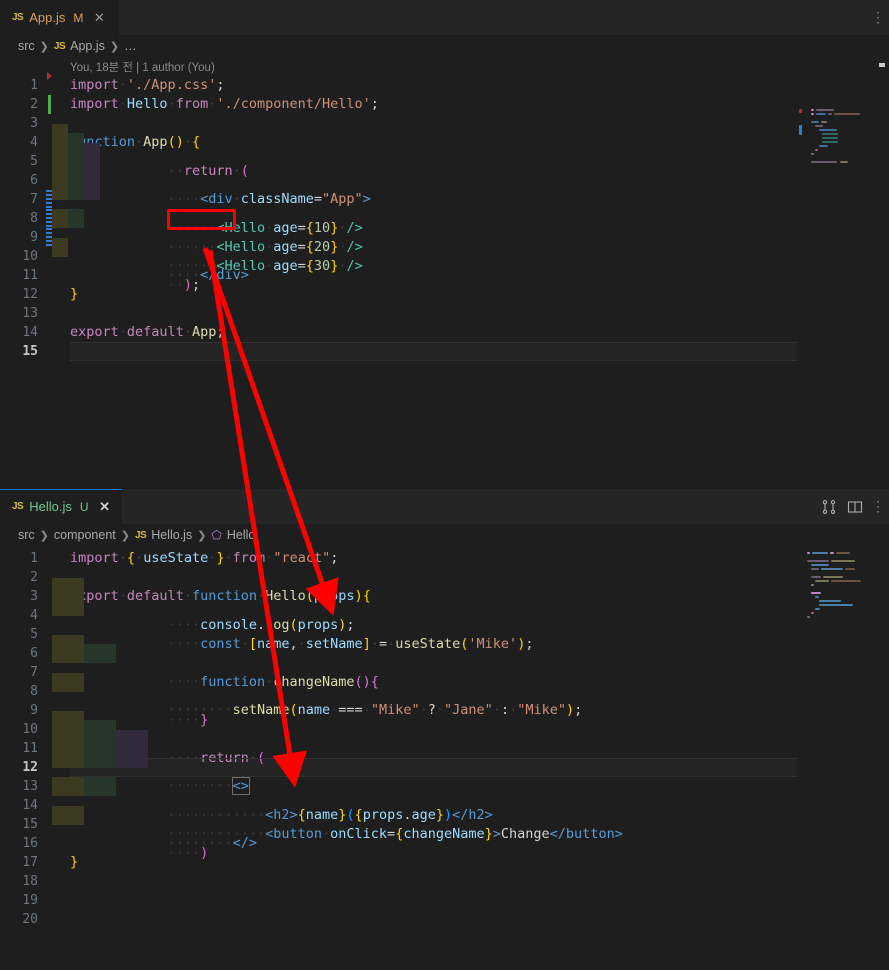 The image size is (889, 970). Describe the element at coordinates (84, 506) in the screenshot. I see `tab-untracked-badge: U` at that location.